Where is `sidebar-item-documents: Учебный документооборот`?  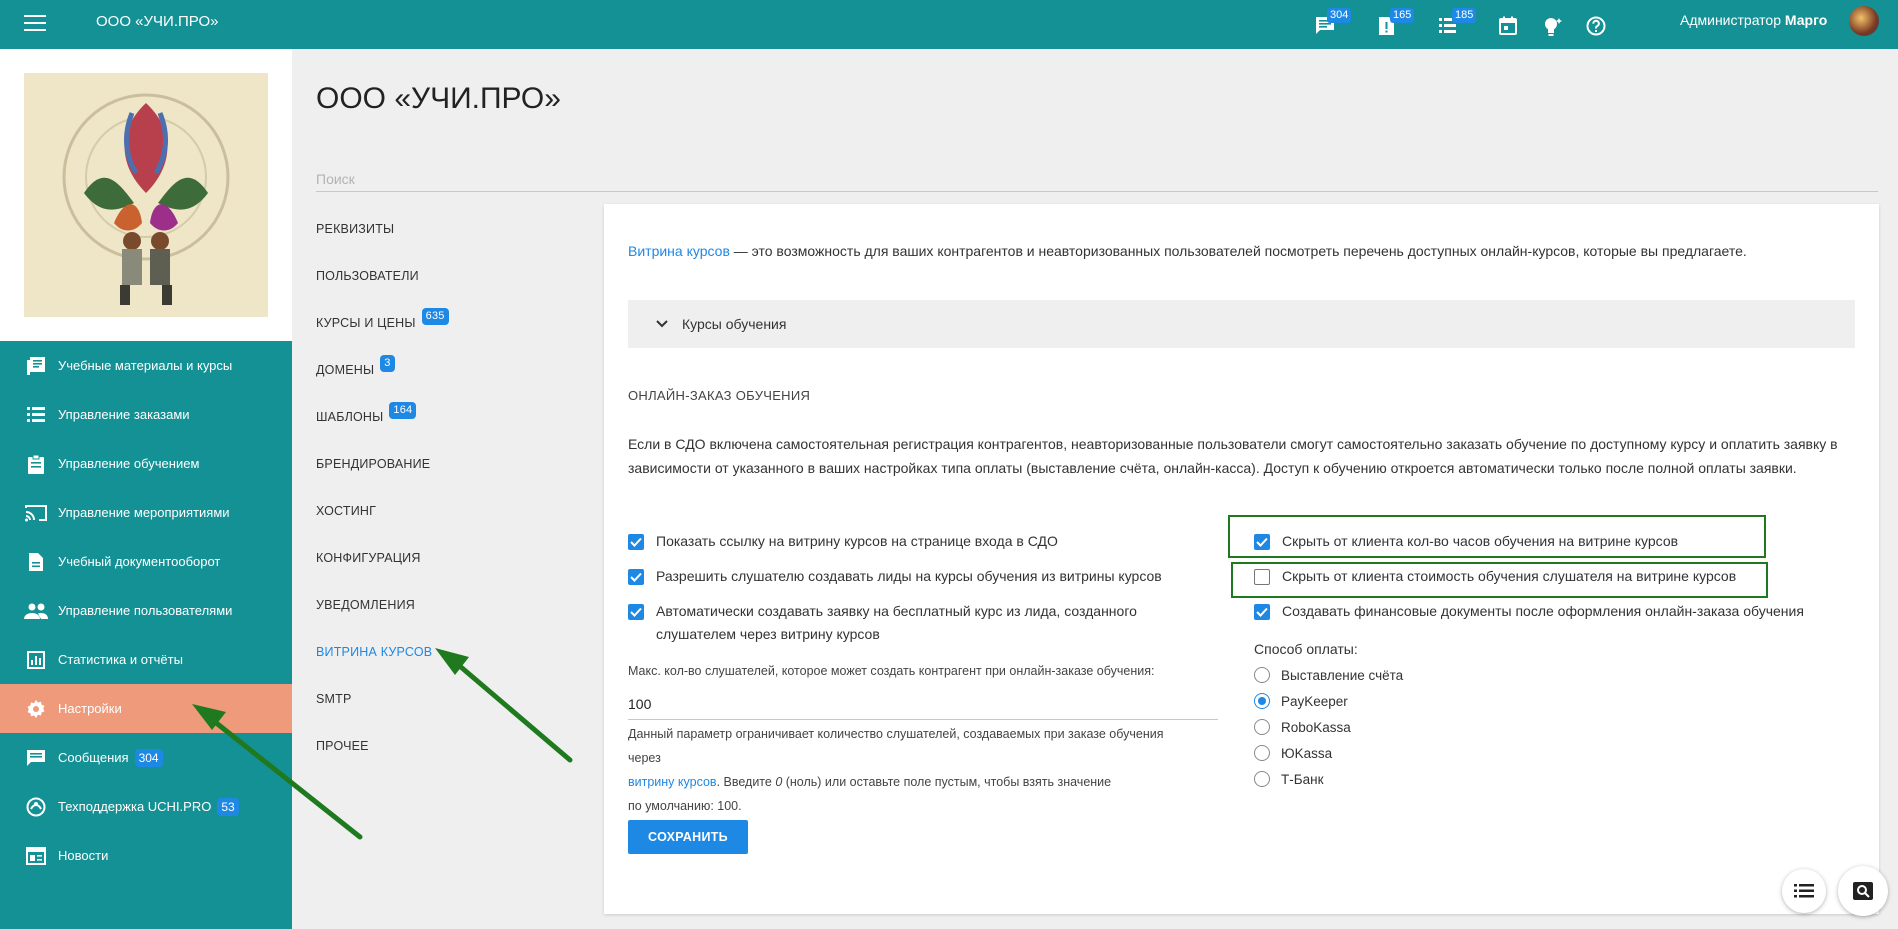
sidebar-item-documents: Учебный документооборот is located at coordinates (146, 561).